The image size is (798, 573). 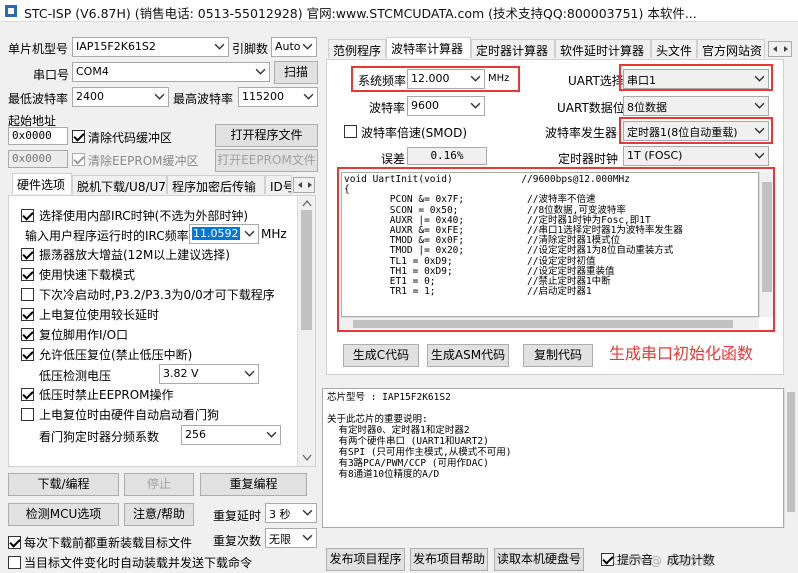 I want to click on uart-label: UART选择, so click(x=596, y=81).